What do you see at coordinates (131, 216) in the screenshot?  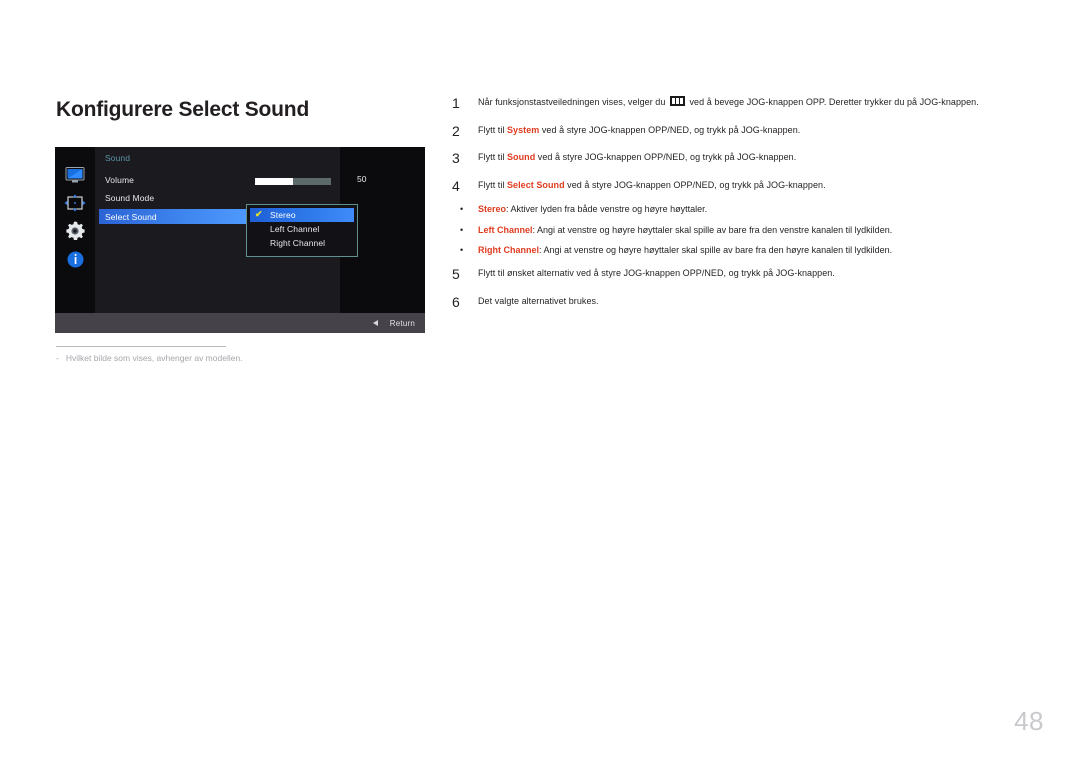 I see `osd-row-select-sound-label: Select Sound` at bounding box center [131, 216].